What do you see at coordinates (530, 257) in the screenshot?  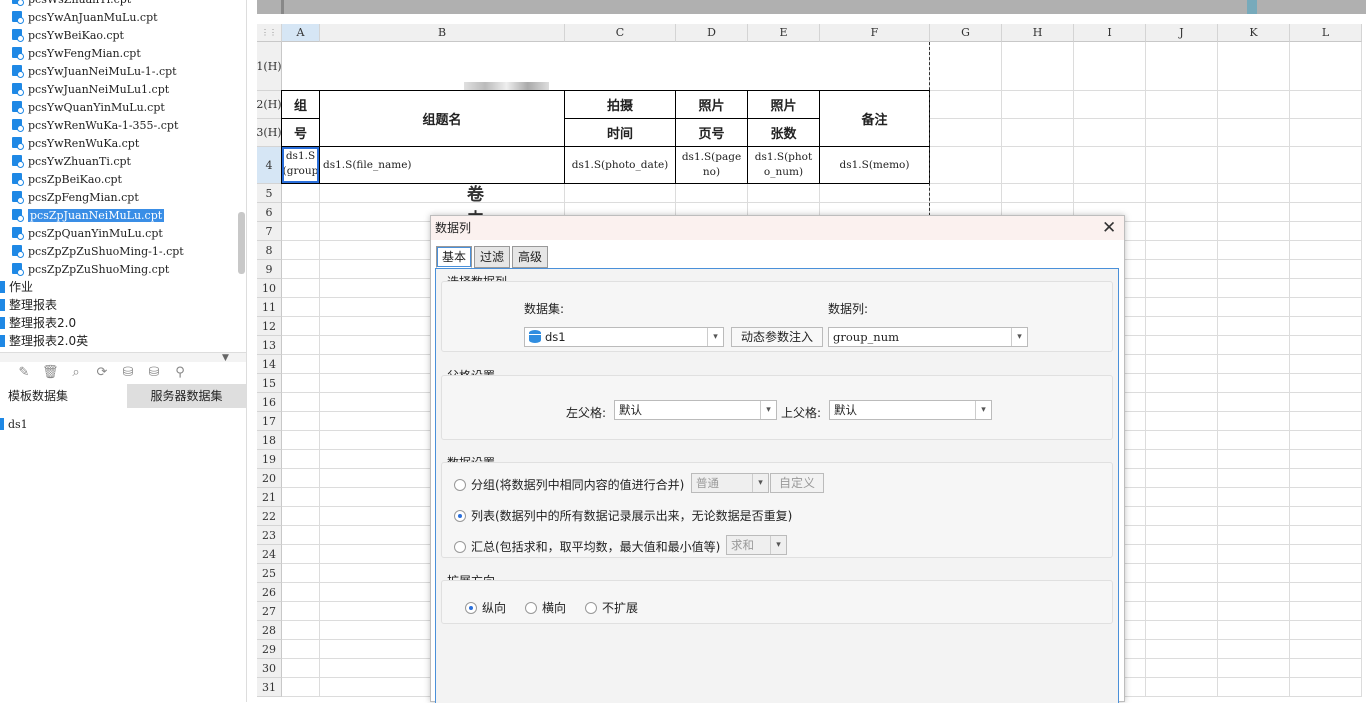 I see `tab-advanced: 高级` at bounding box center [530, 257].